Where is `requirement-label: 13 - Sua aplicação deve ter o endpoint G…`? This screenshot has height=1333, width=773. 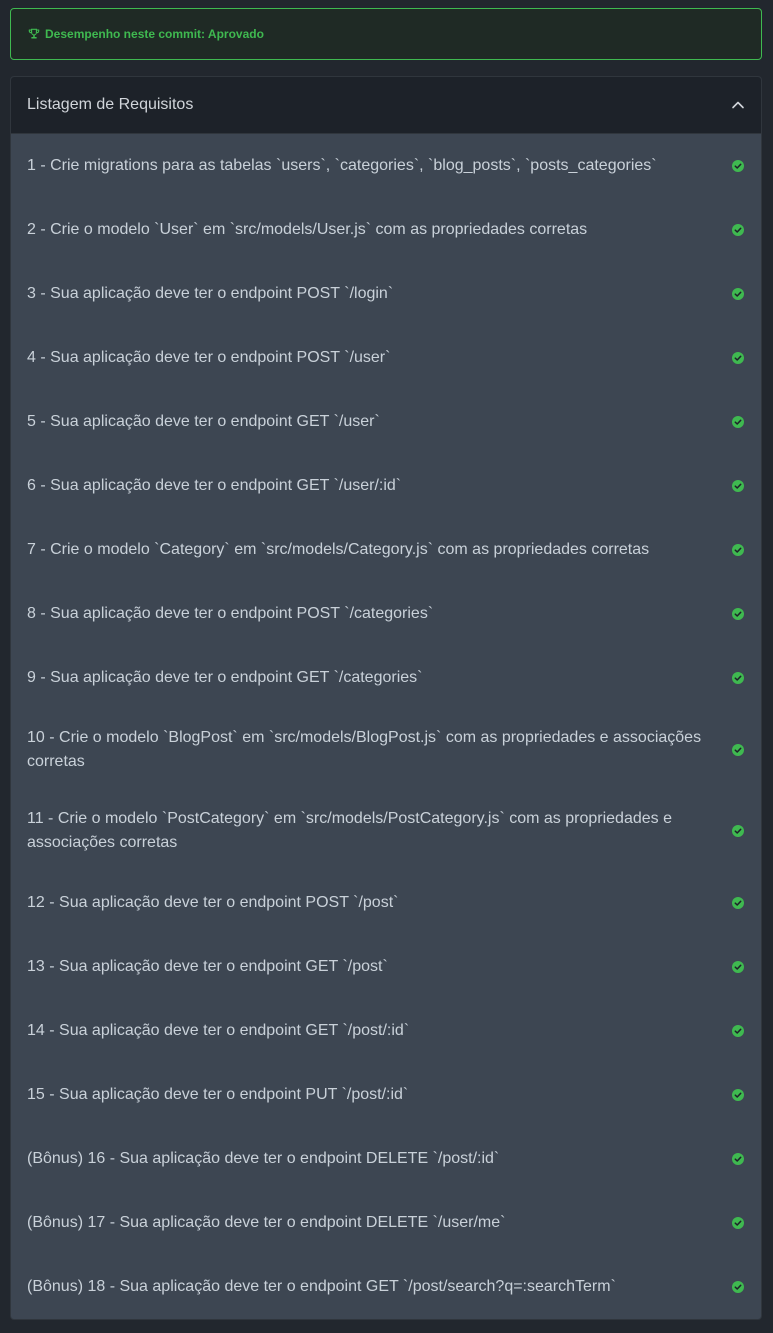
requirement-label: 13 - Sua aplicação deve ter o endpoint G… is located at coordinates (207, 966).